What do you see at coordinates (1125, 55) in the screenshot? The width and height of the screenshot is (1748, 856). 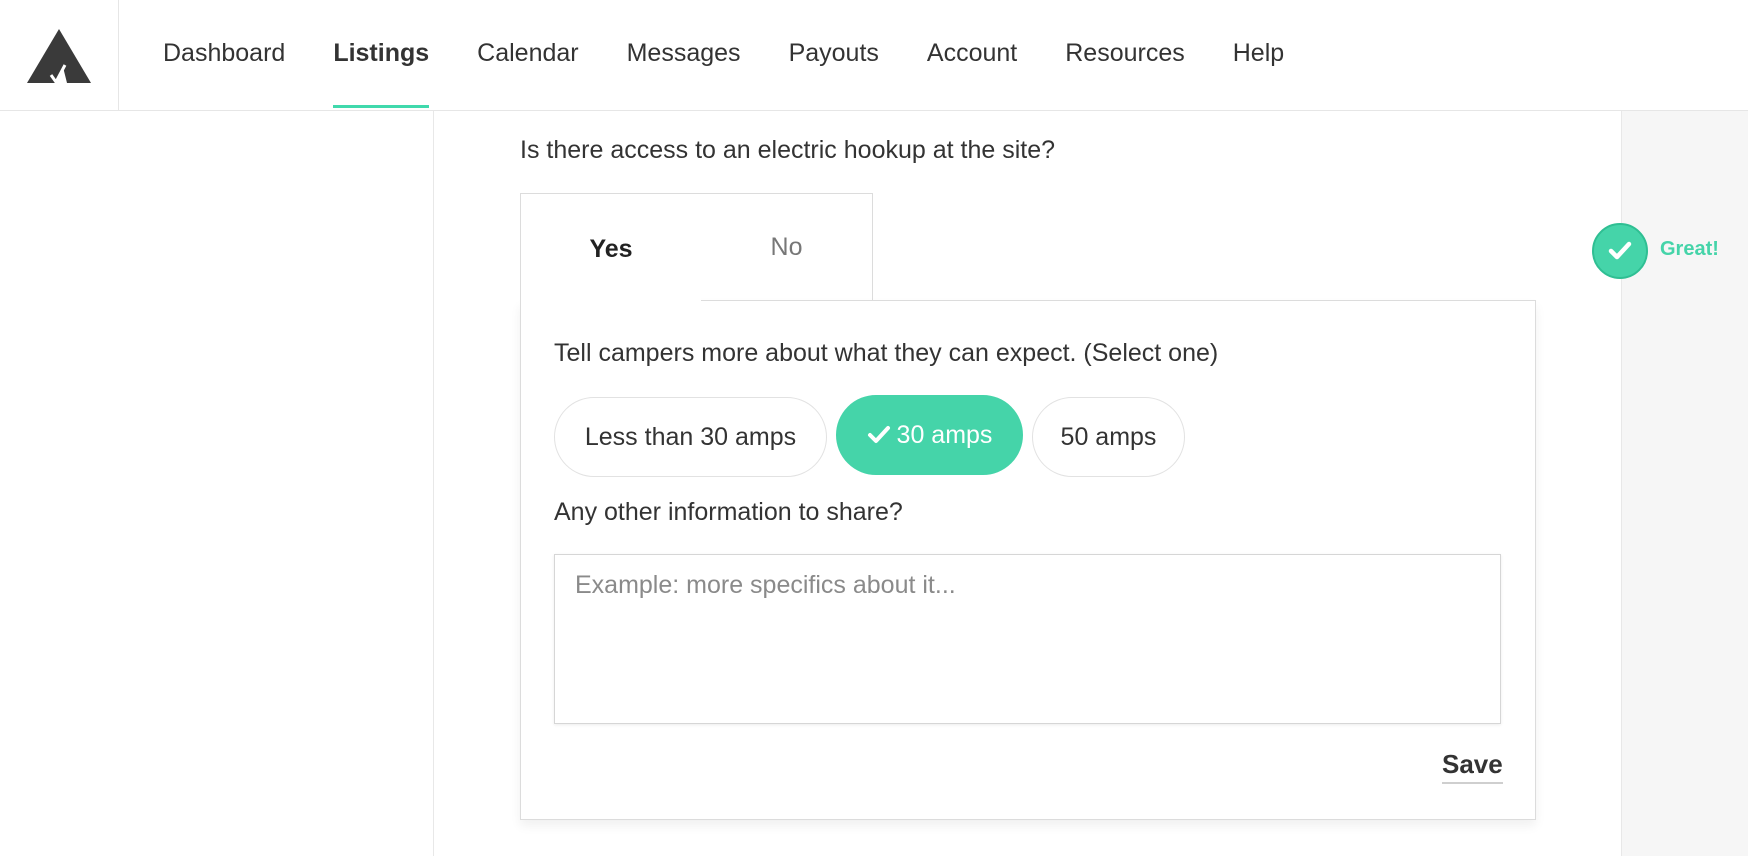 I see `nav-resources: Resources` at bounding box center [1125, 55].